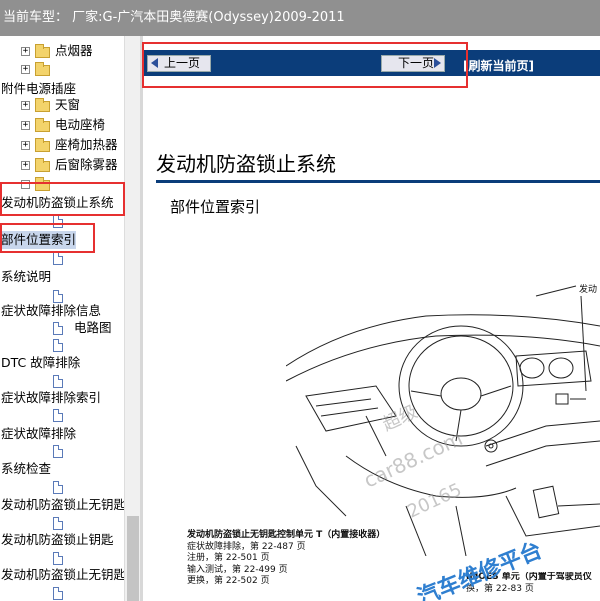 This screenshot has width=600, height=601. What do you see at coordinates (237, 569) in the screenshot?
I see `caption-line-3: 输入测试，第 22-499 页` at bounding box center [237, 569].